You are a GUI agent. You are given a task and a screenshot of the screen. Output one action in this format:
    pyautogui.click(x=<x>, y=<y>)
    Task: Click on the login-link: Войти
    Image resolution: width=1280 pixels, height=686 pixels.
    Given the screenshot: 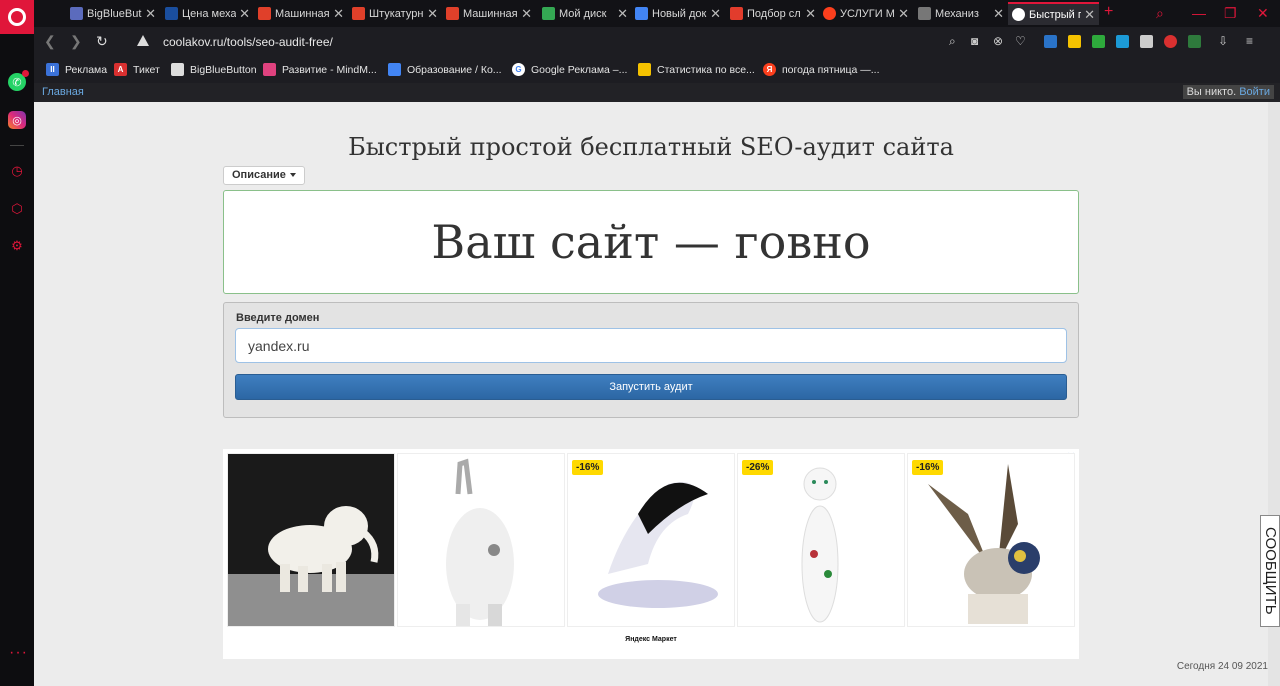 What is the action you would take?
    pyautogui.click(x=1254, y=92)
    